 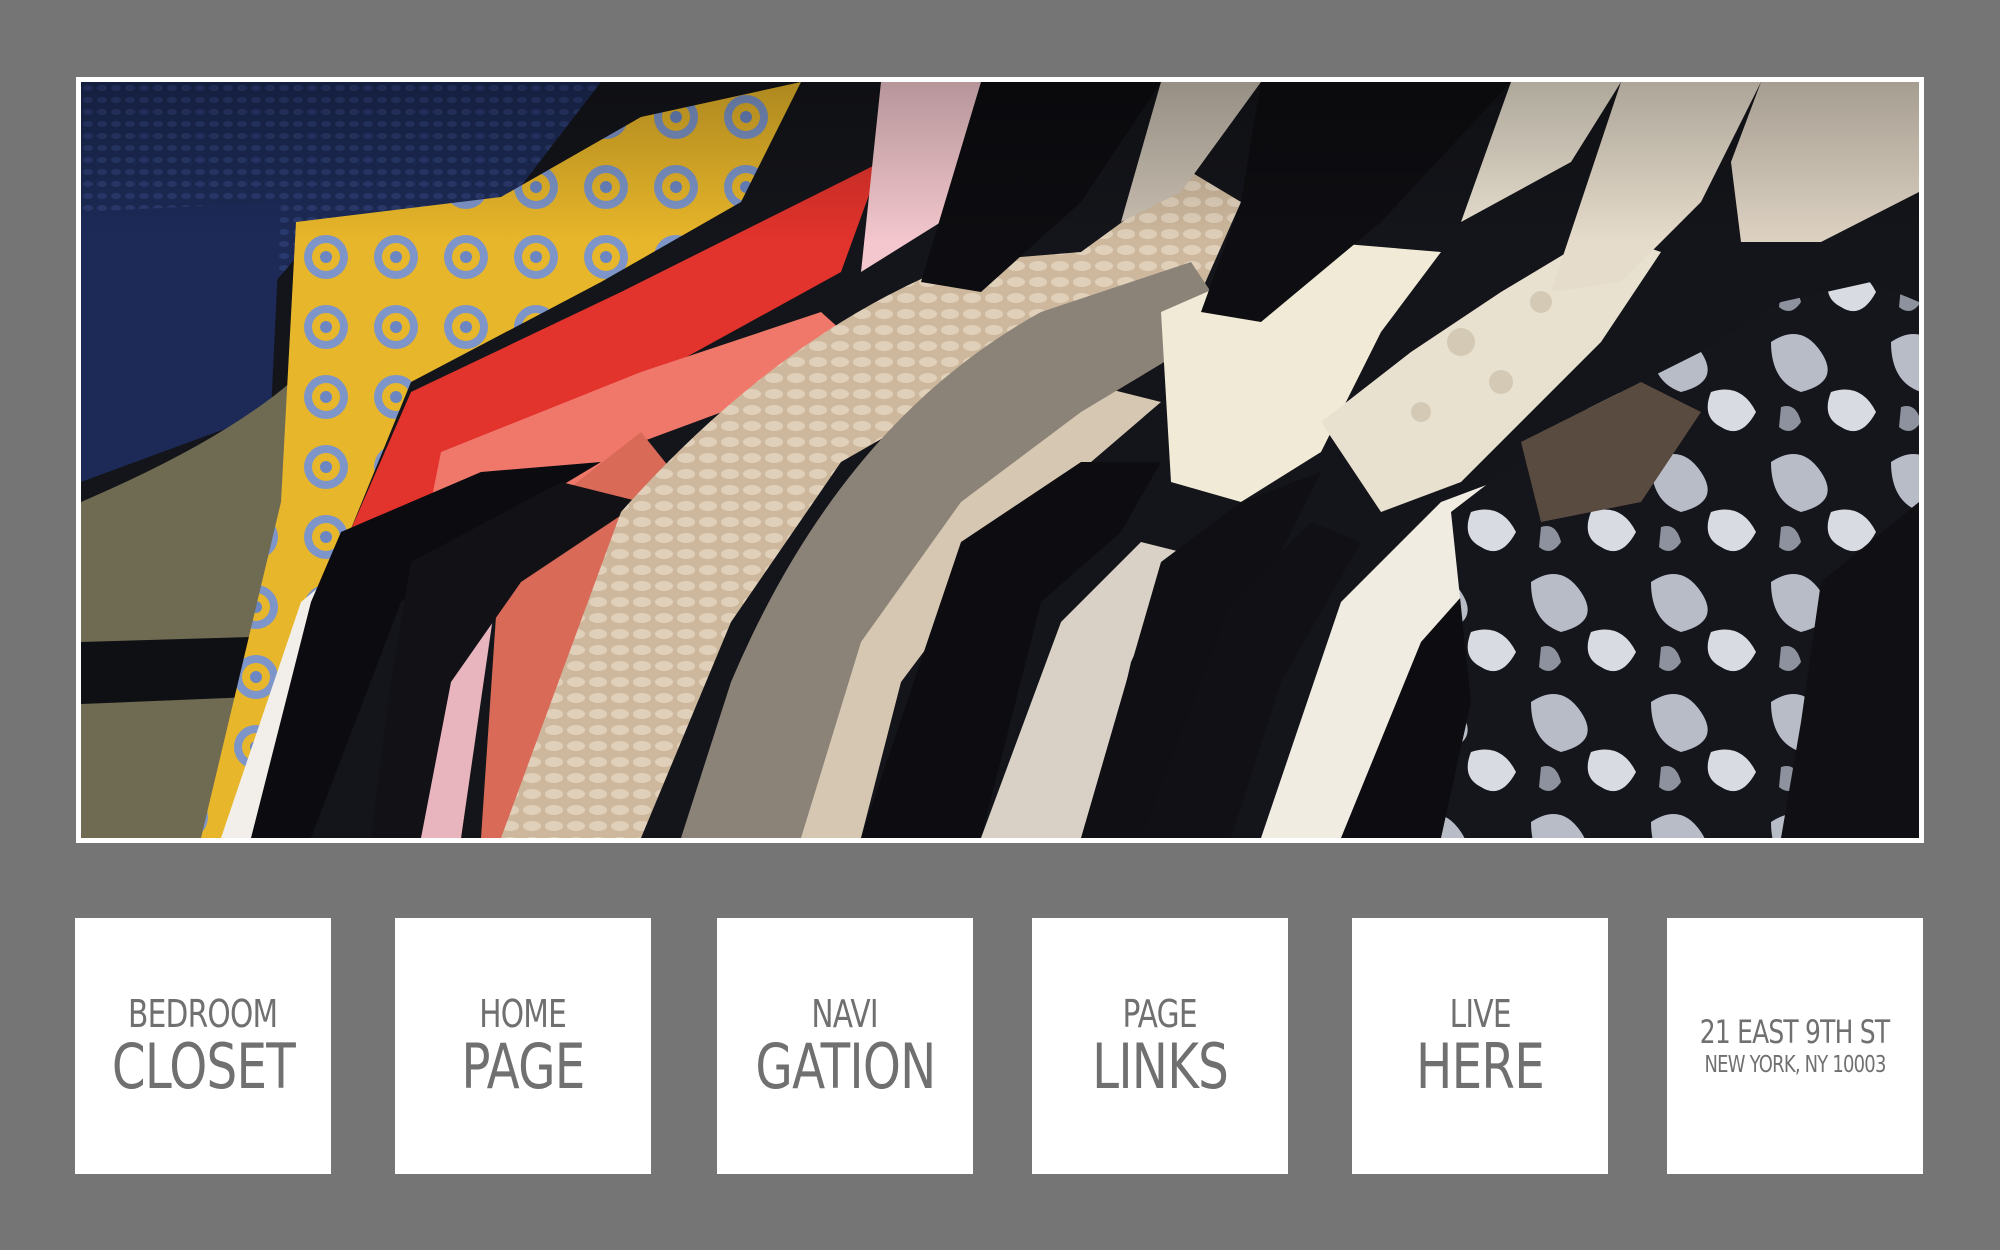 I want to click on tile-bedroom-closet: BEDROOM CLOSET, so click(x=203, y=1046).